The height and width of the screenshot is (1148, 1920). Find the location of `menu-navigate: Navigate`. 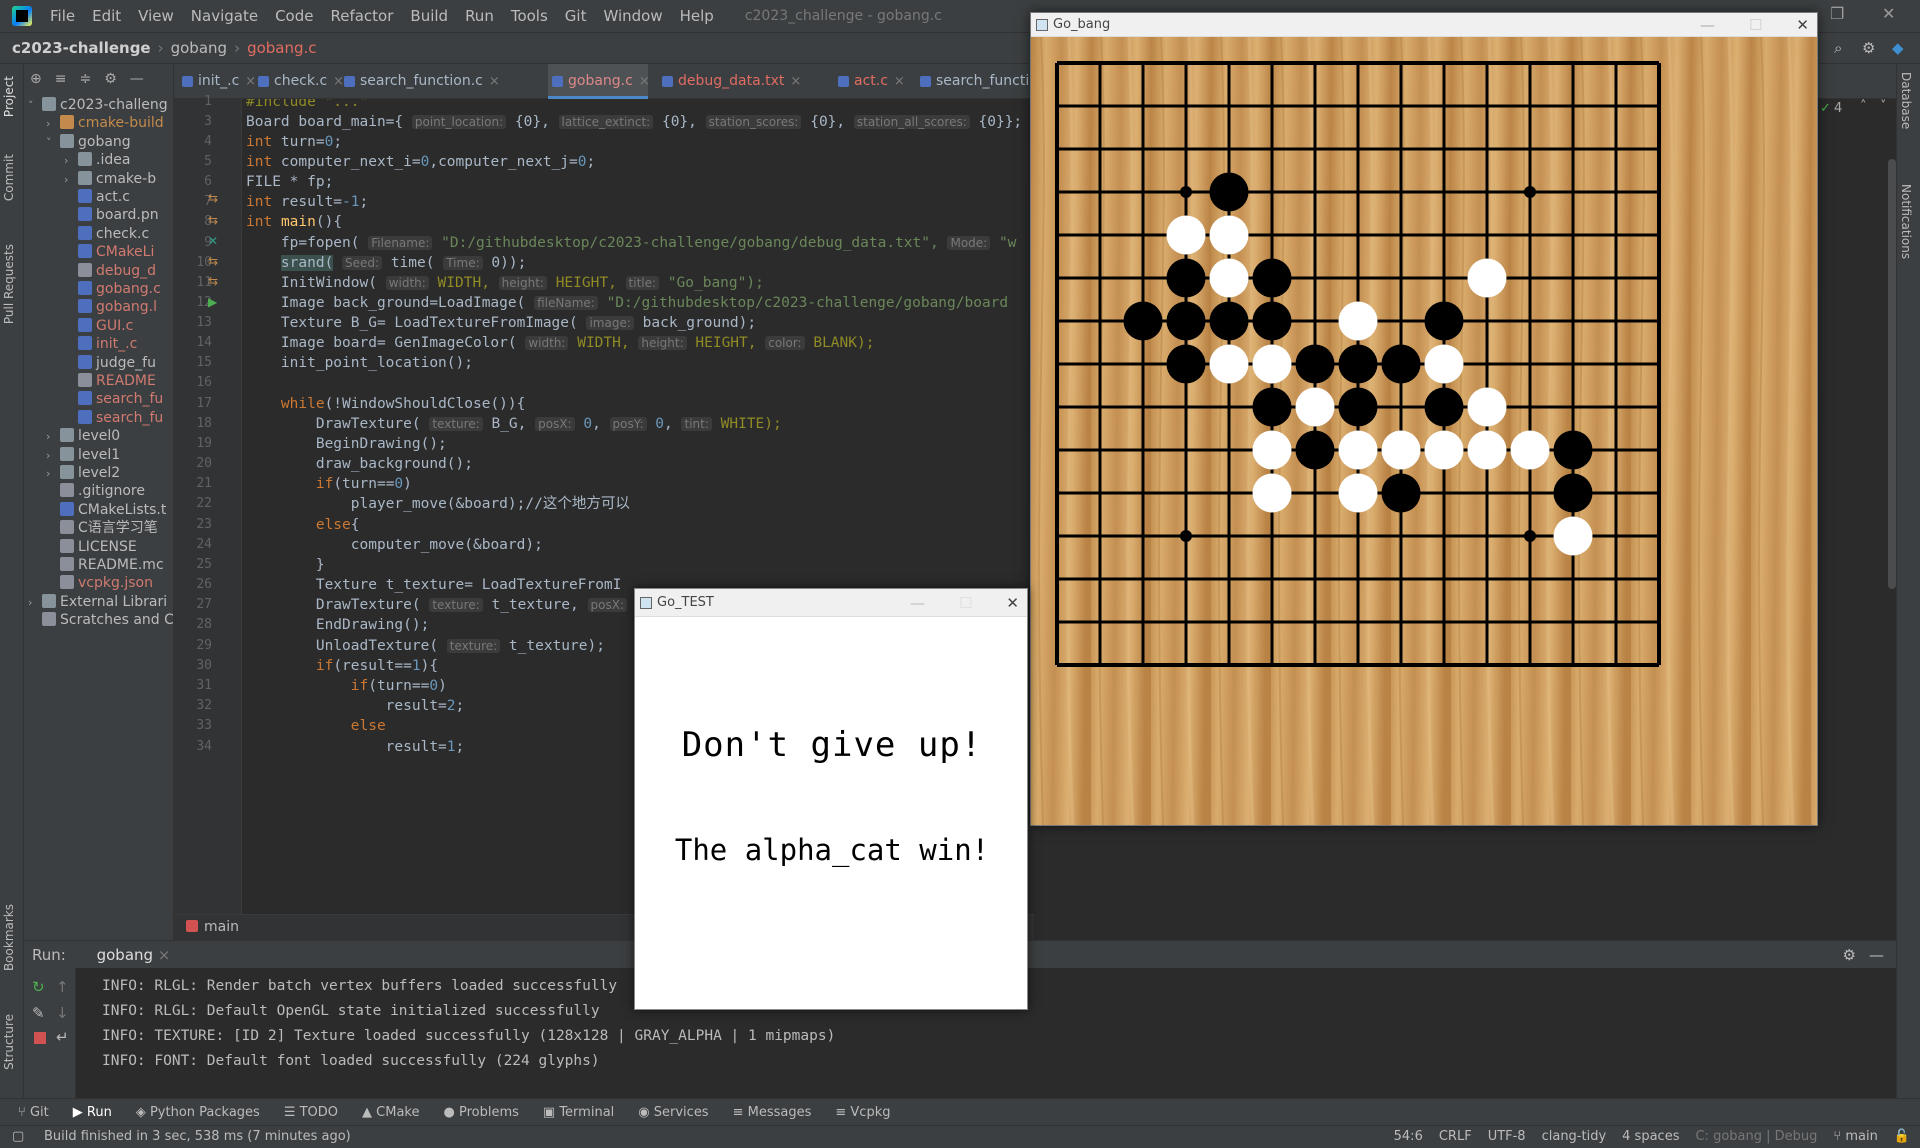

menu-navigate: Navigate is located at coordinates (224, 16).